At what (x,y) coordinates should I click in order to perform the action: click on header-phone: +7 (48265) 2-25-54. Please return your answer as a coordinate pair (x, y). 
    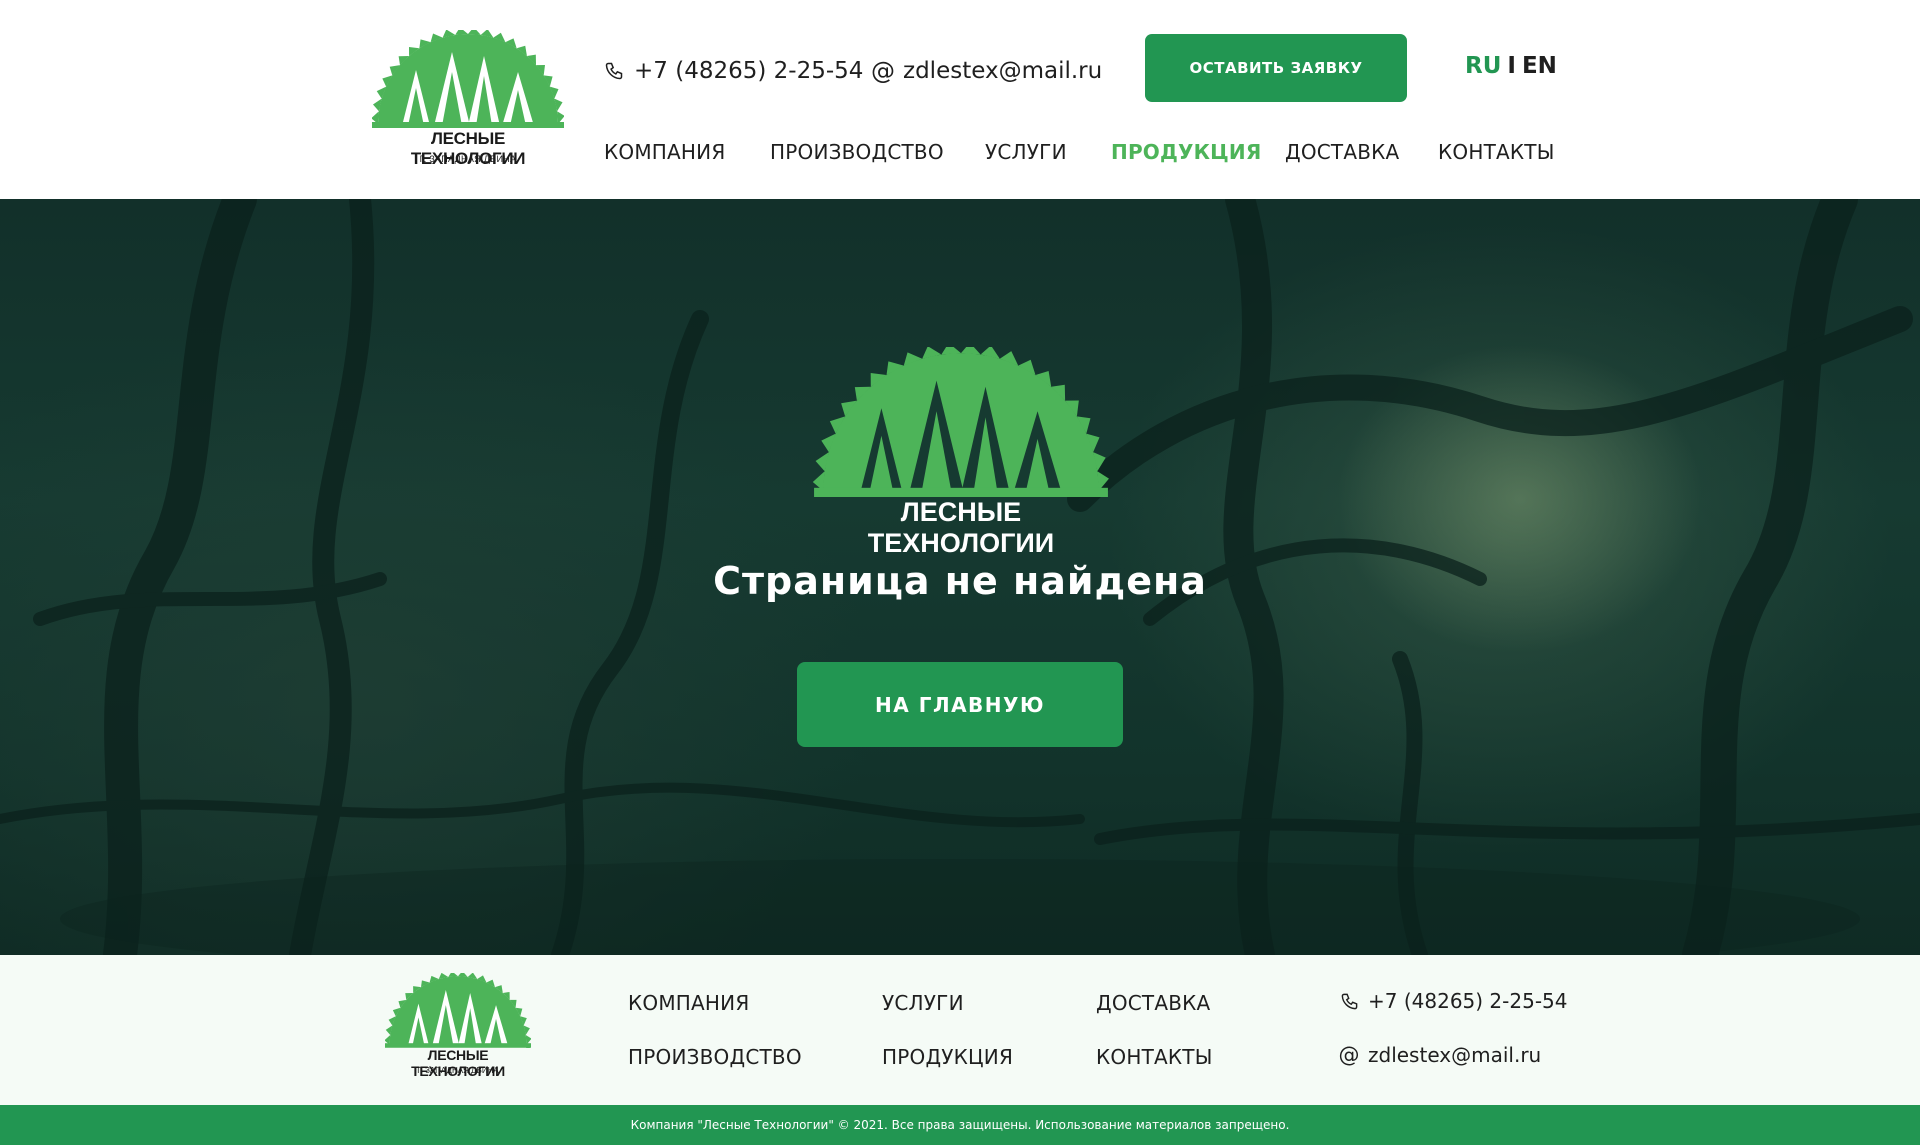
    Looking at the image, I should click on (733, 71).